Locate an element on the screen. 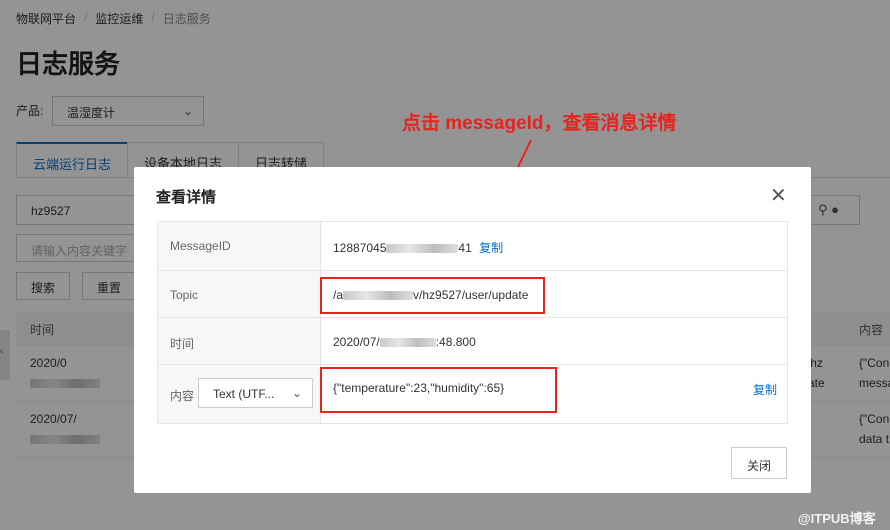 The width and height of the screenshot is (890, 530). detail-label: 内容 Text (UTF... ⌄ is located at coordinates (239, 394).